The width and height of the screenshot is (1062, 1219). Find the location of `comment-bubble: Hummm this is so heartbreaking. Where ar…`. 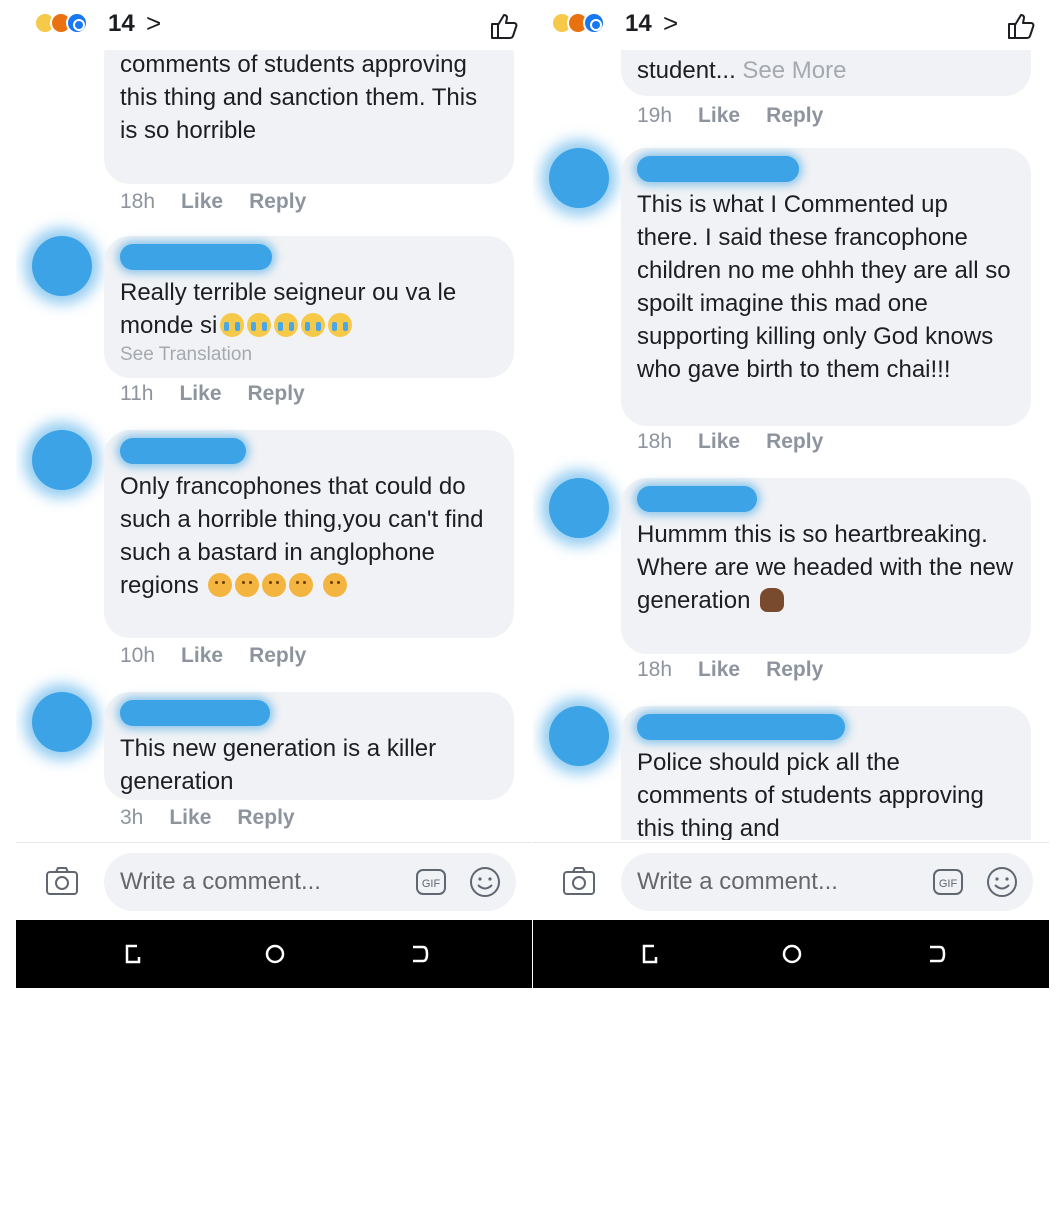

comment-bubble: Hummm this is so heartbreaking. Where ar… is located at coordinates (826, 566).